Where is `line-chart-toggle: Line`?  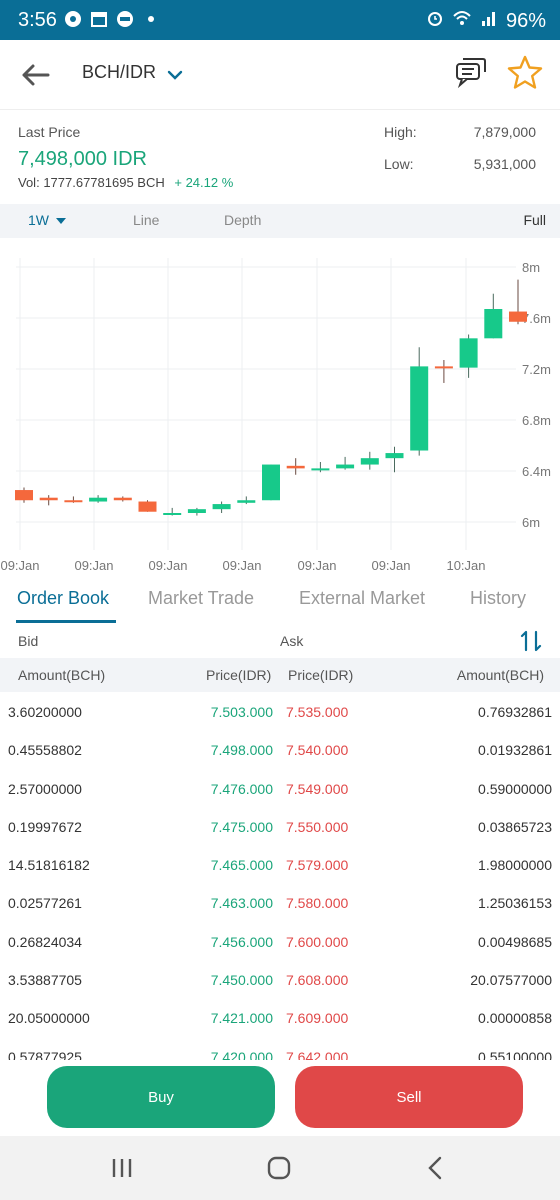 line-chart-toggle: Line is located at coordinates (146, 220).